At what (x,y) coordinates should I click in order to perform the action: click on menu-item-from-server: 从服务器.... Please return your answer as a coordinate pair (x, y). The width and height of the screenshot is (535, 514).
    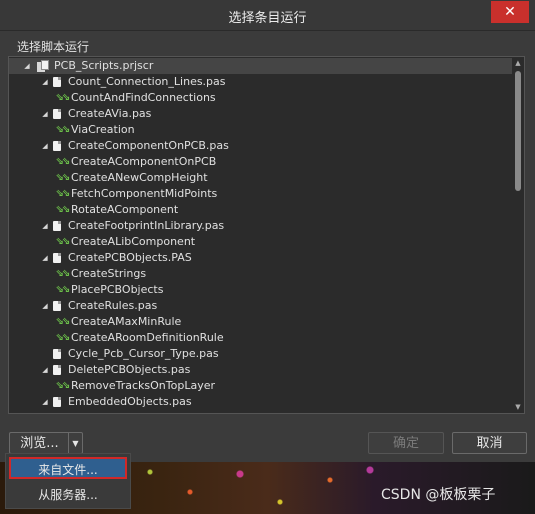
    Looking at the image, I should click on (68, 495).